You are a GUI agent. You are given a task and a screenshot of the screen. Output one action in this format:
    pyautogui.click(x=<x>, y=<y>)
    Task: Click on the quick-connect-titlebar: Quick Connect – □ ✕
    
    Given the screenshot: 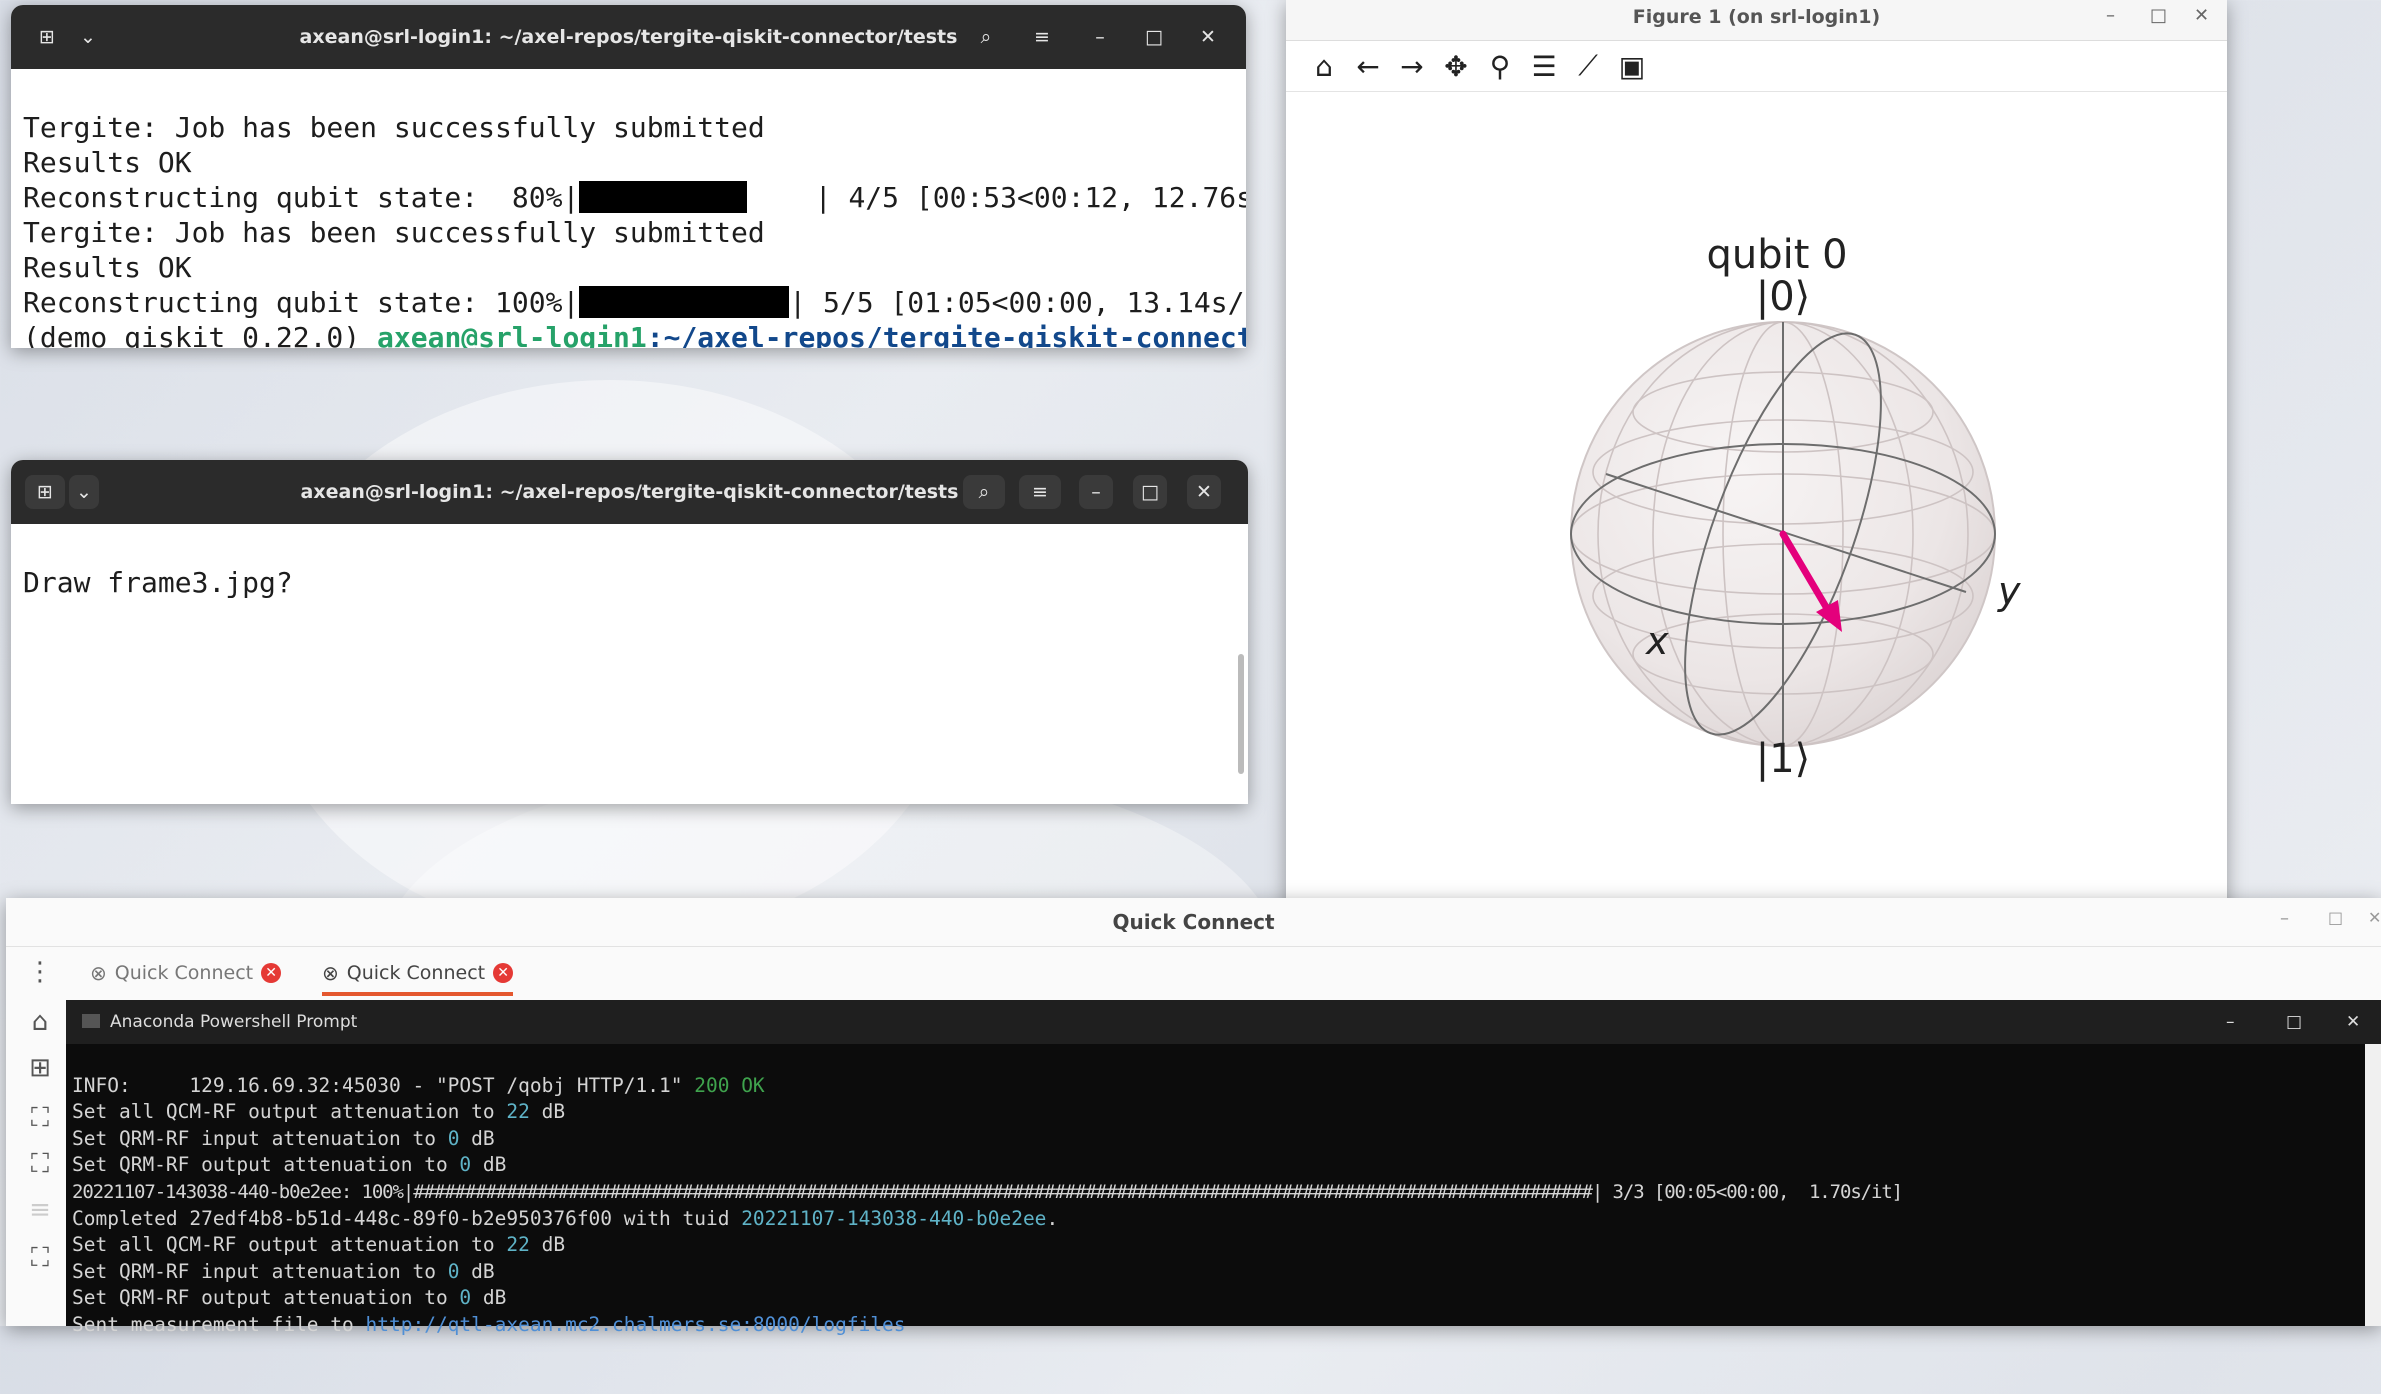 What is the action you would take?
    pyautogui.click(x=1193, y=922)
    